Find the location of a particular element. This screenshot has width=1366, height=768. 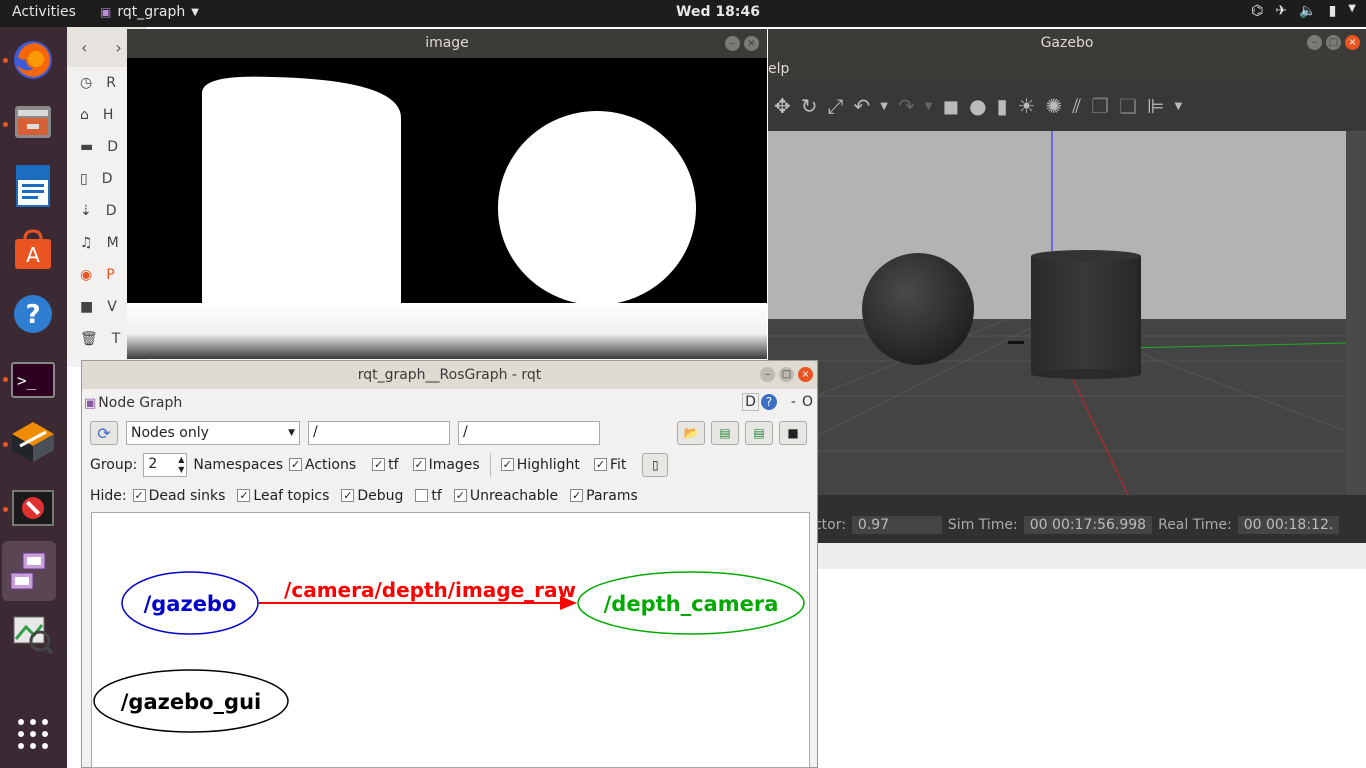

clock: Wed 18:46 is located at coordinates (683, 12).